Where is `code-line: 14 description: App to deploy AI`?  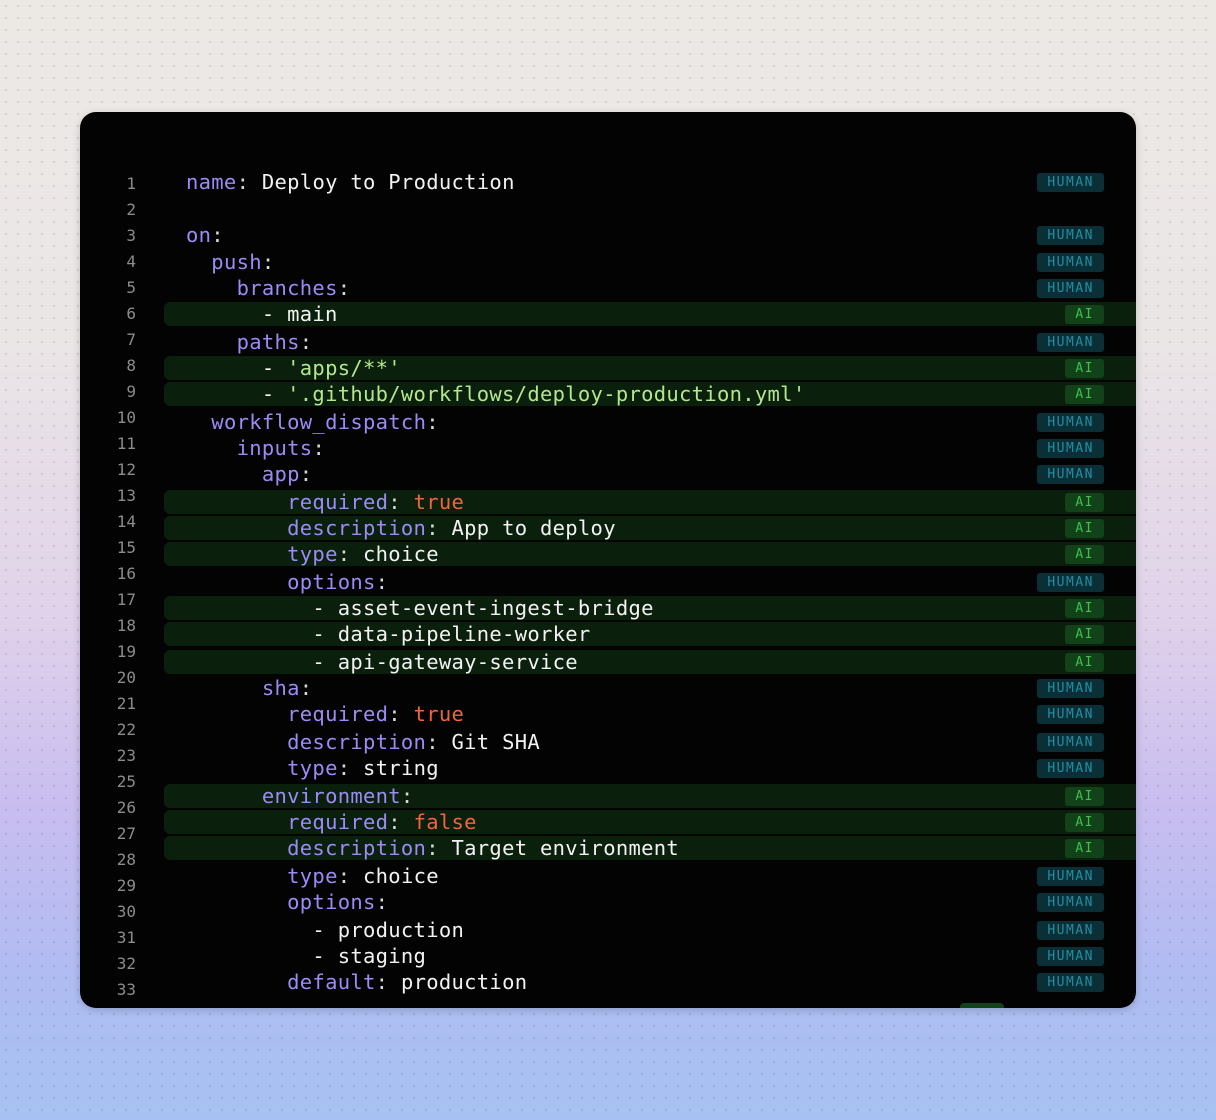
code-line: 14 description: App to deploy AI is located at coordinates (608, 526).